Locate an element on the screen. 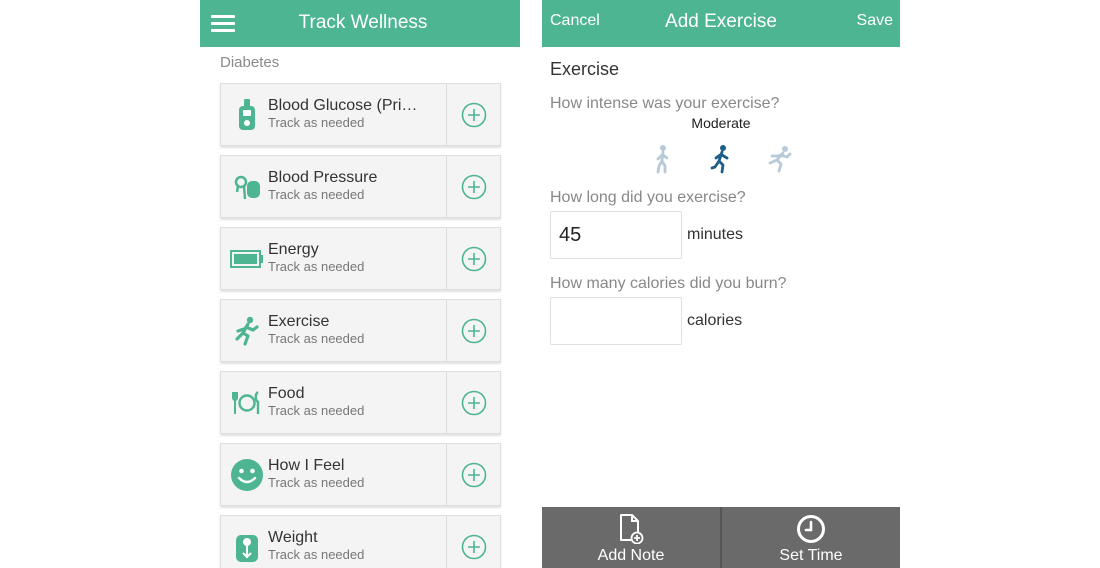  blood-pressure-cuff-icon is located at coordinates (247, 187).